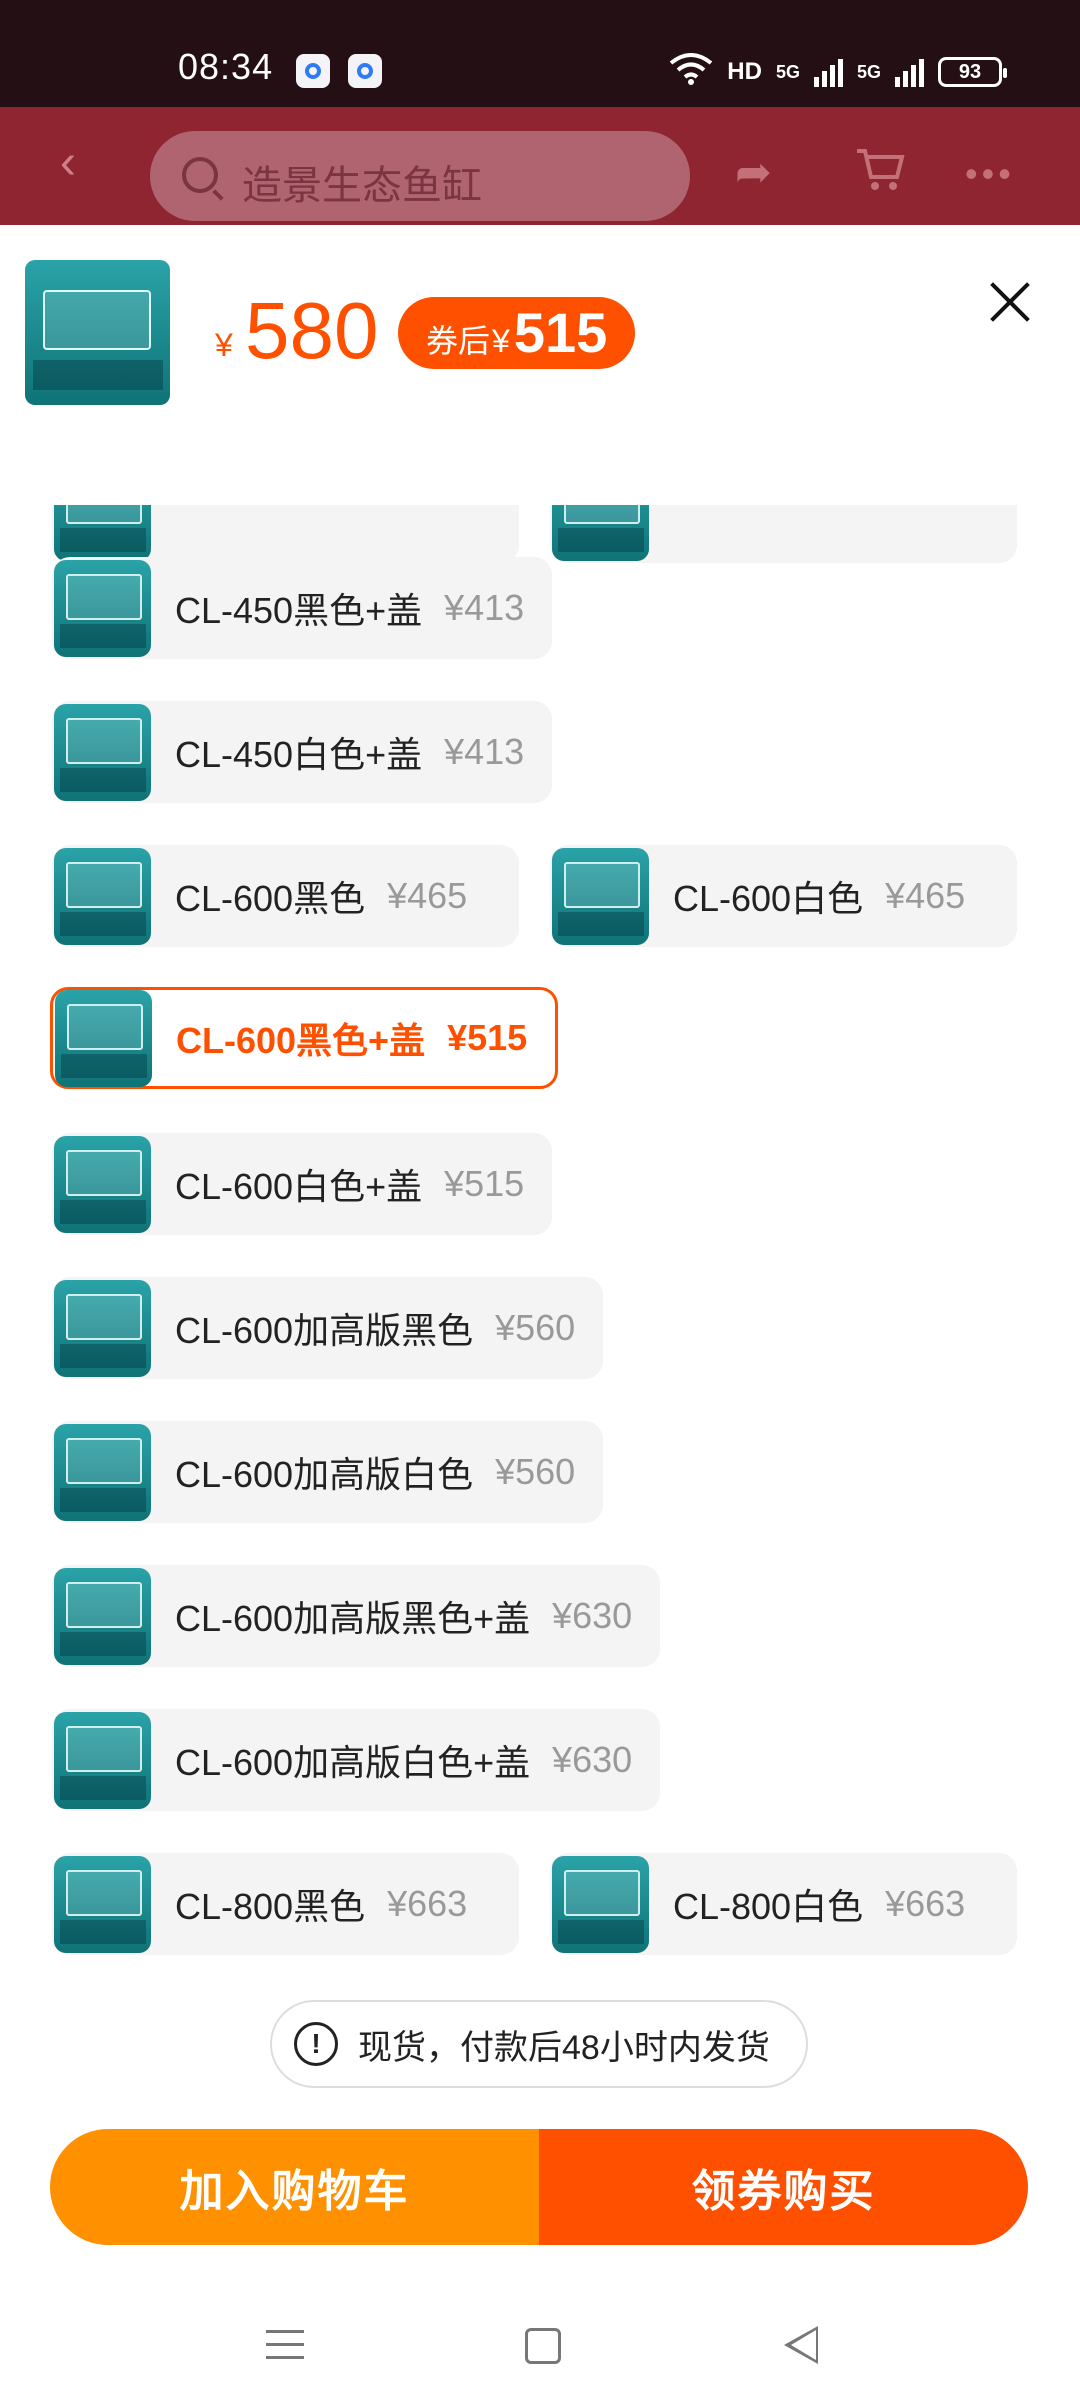 This screenshot has width=1080, height=2400. Describe the element at coordinates (458, 341) in the screenshot. I see `coupon-label: 券后` at that location.